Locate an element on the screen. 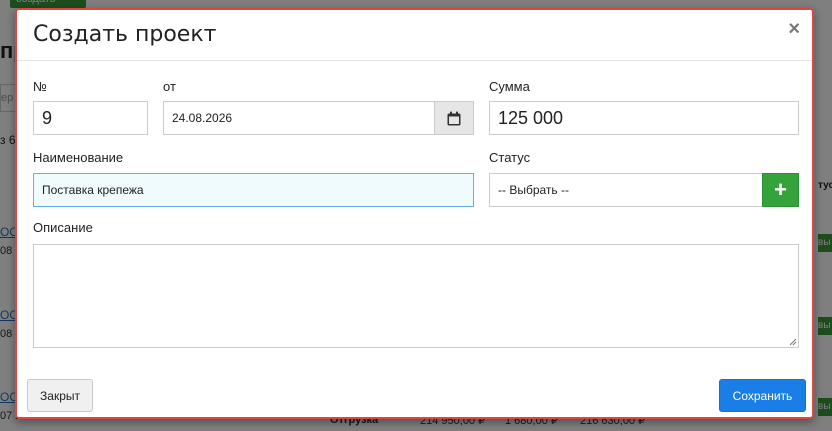 The width and height of the screenshot is (832, 431). close-icon: × is located at coordinates (794, 29).